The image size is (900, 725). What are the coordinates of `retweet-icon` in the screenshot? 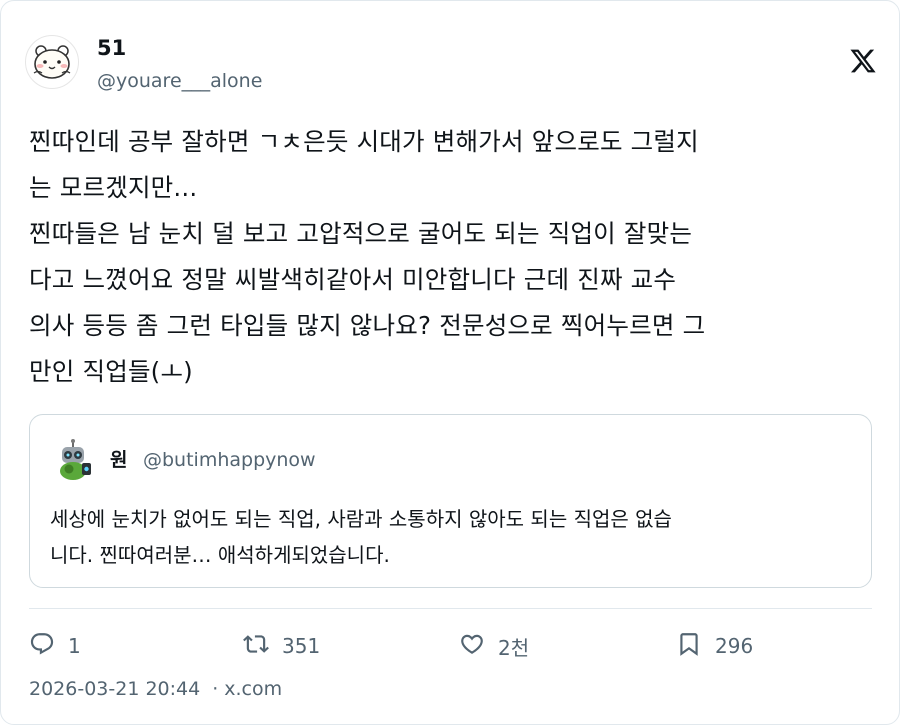 It's located at (256, 646).